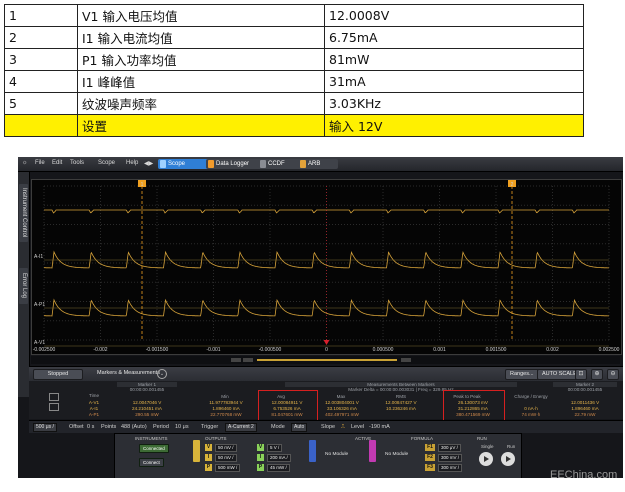 The image size is (625, 492). I want to click on level-value: -190 mA, so click(379, 427).